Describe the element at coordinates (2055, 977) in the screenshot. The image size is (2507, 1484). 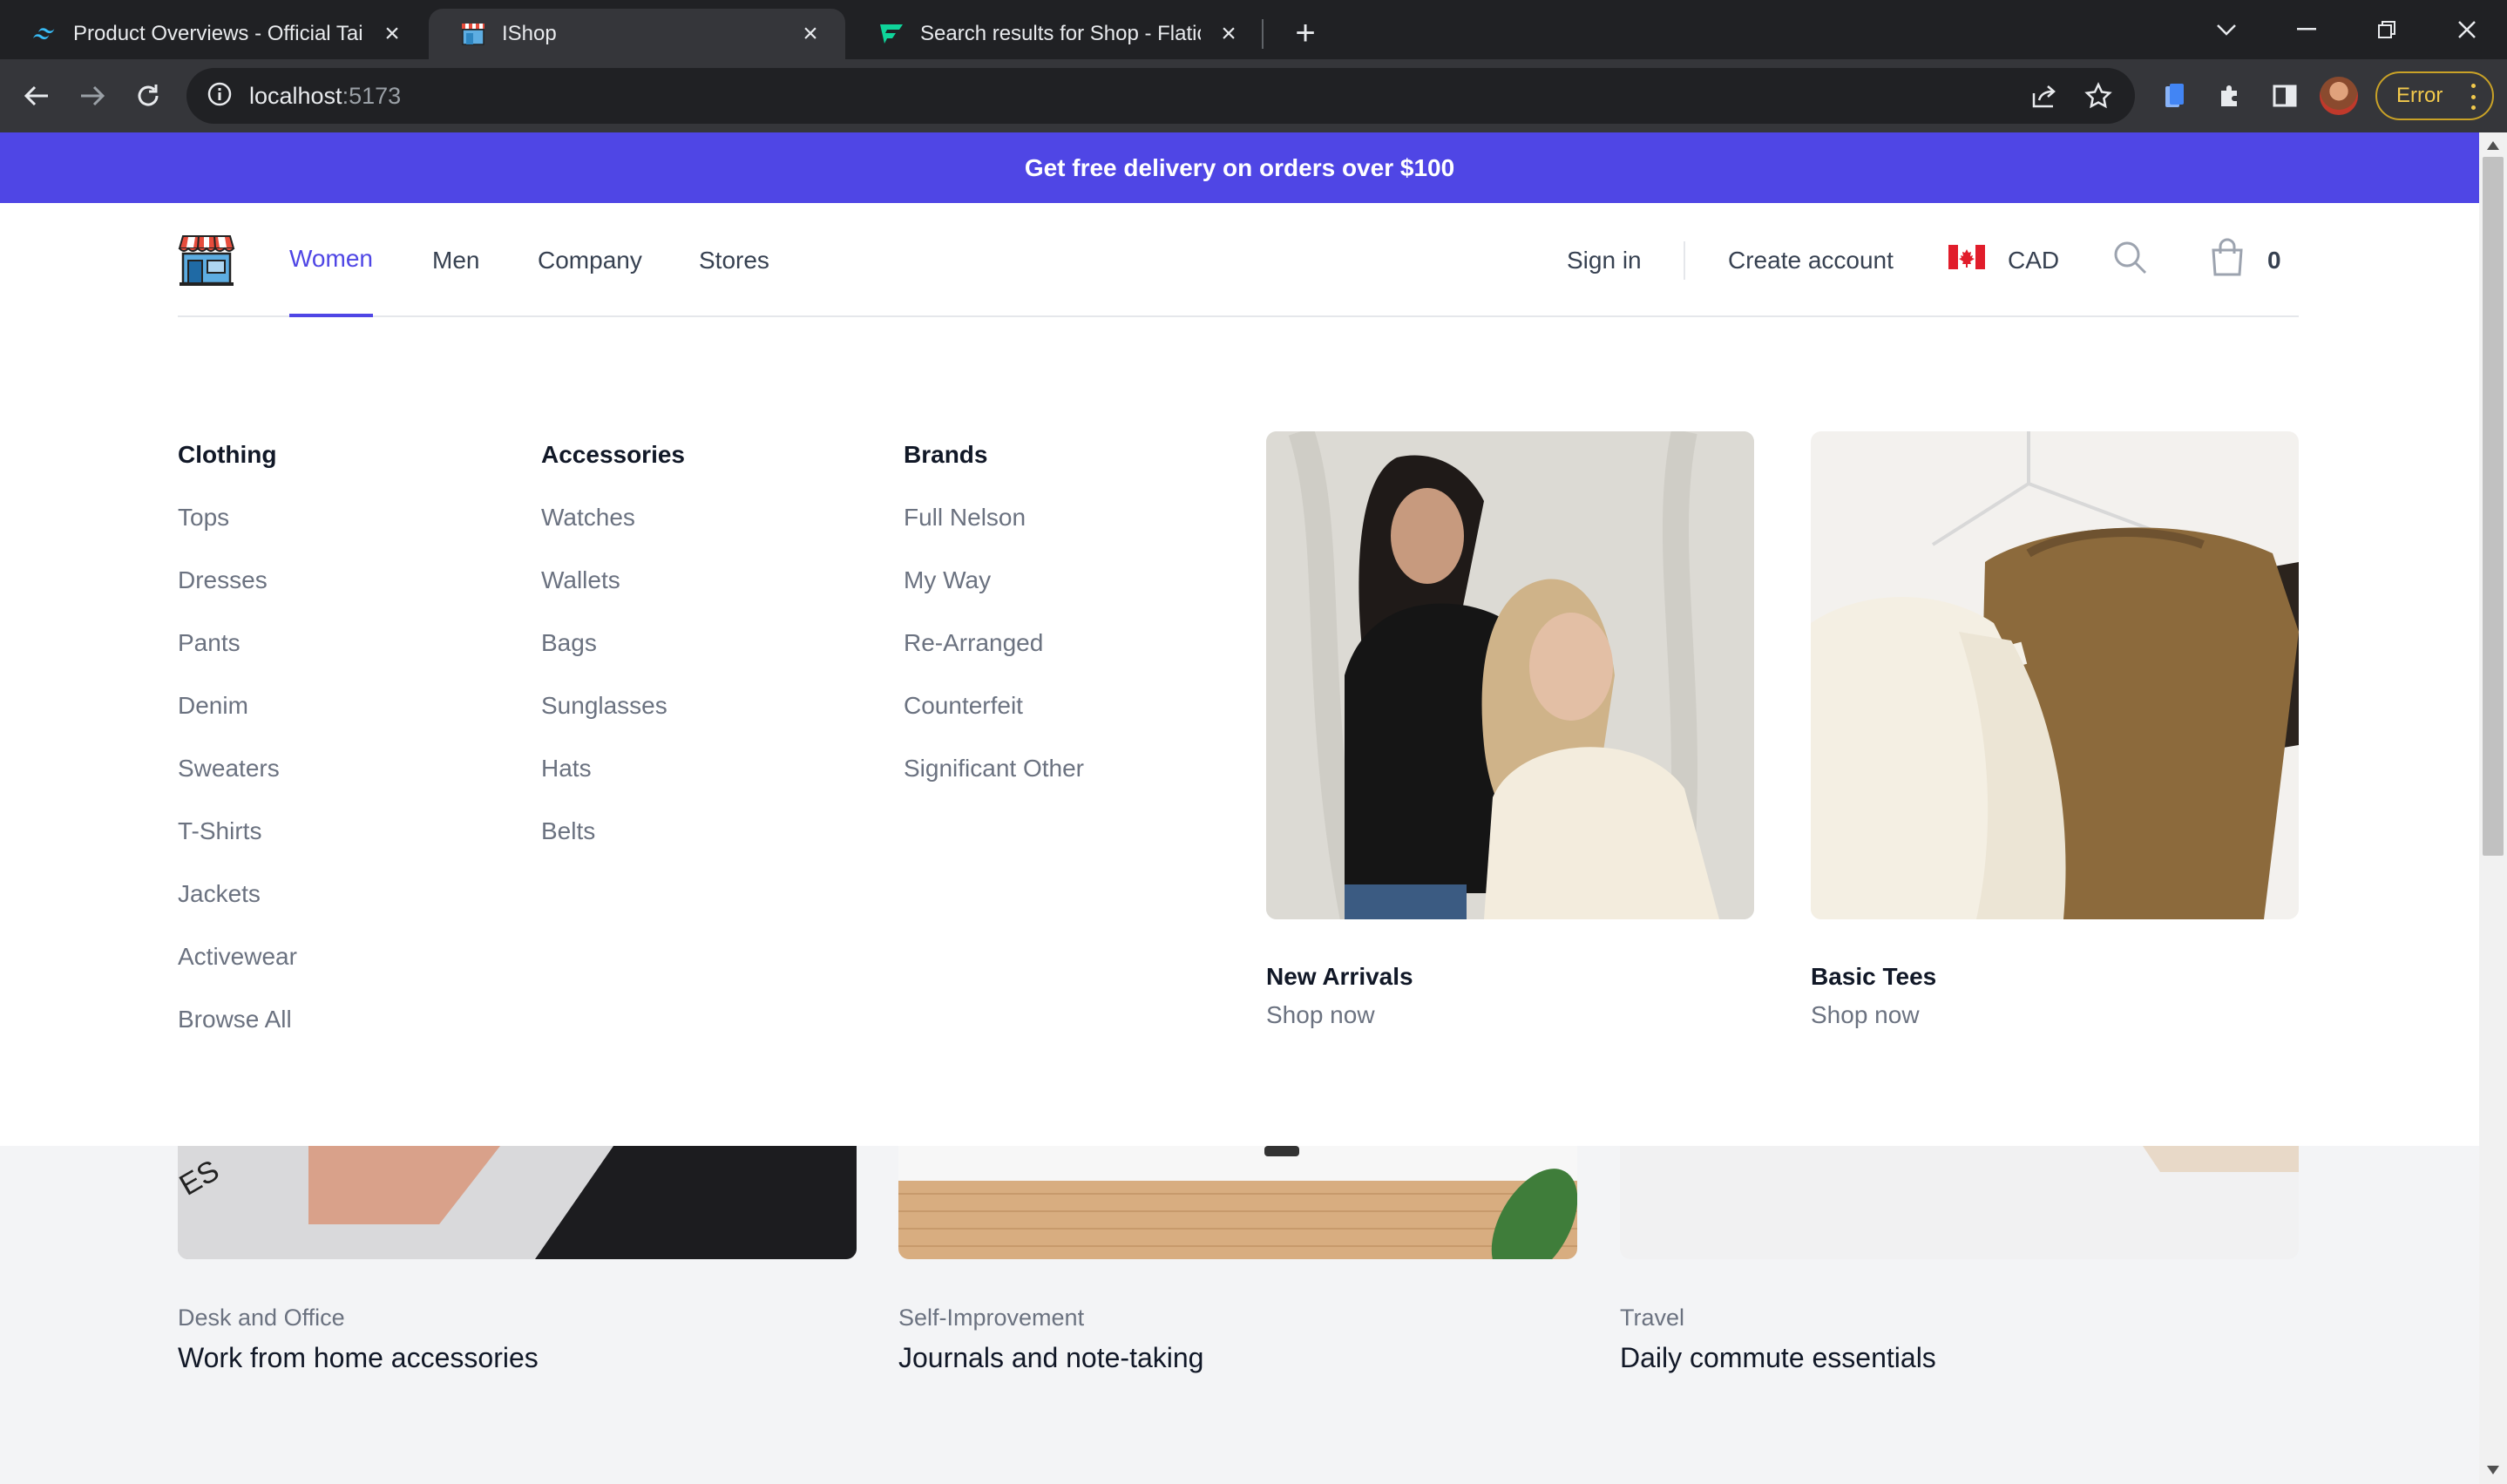
I see `featured-title: Basic Tees` at that location.